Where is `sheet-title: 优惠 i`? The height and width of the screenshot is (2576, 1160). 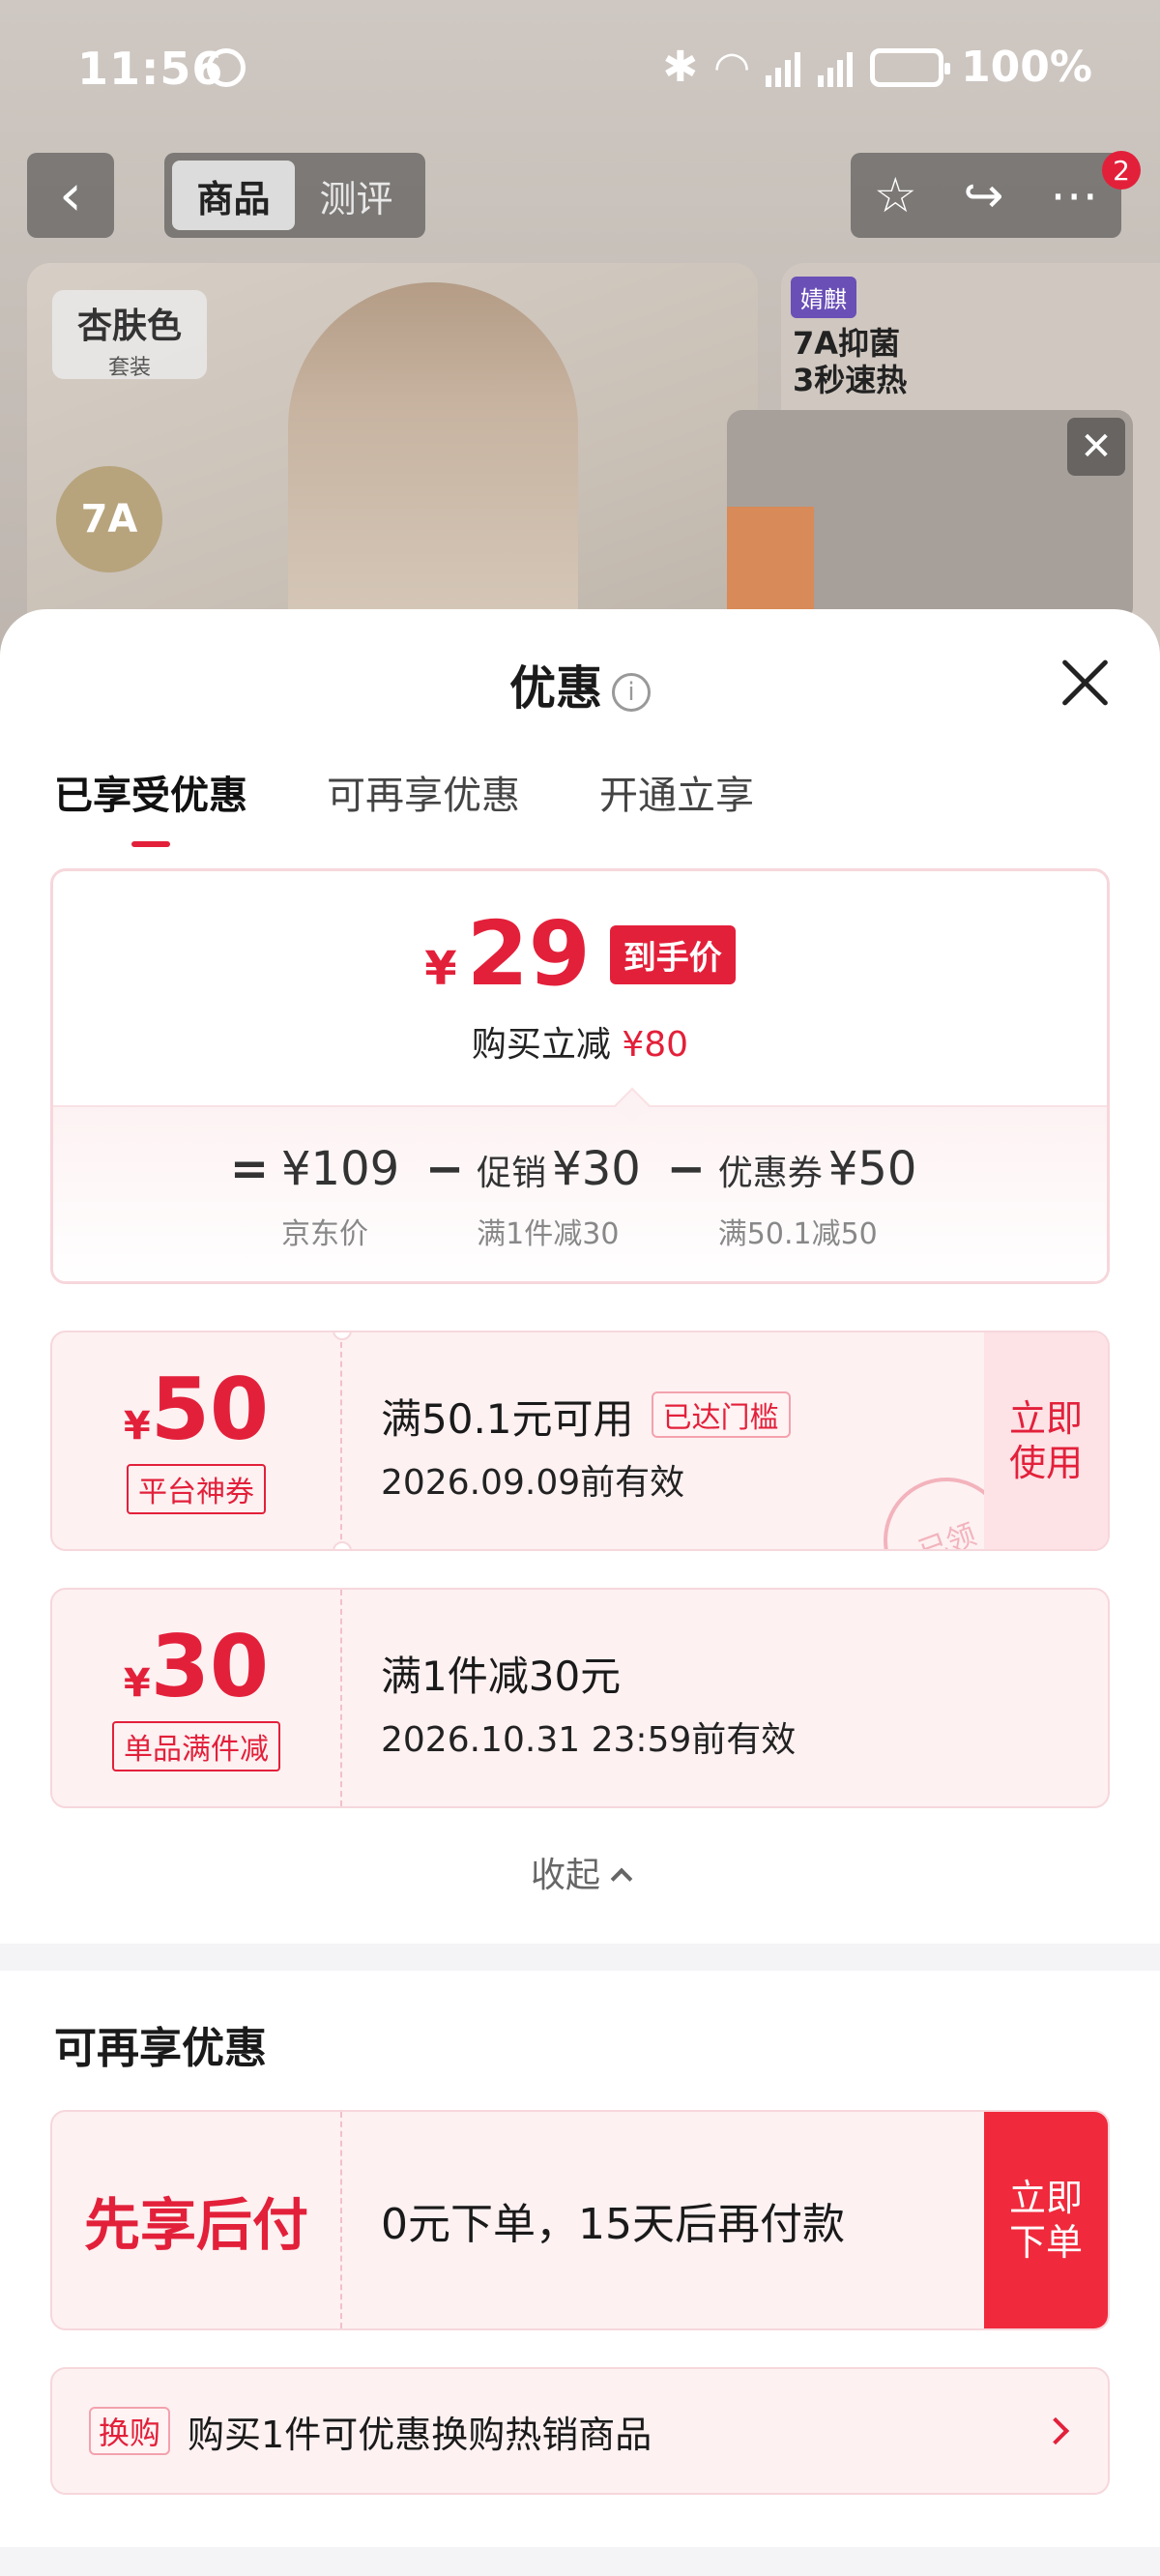 sheet-title: 优惠 i is located at coordinates (580, 683).